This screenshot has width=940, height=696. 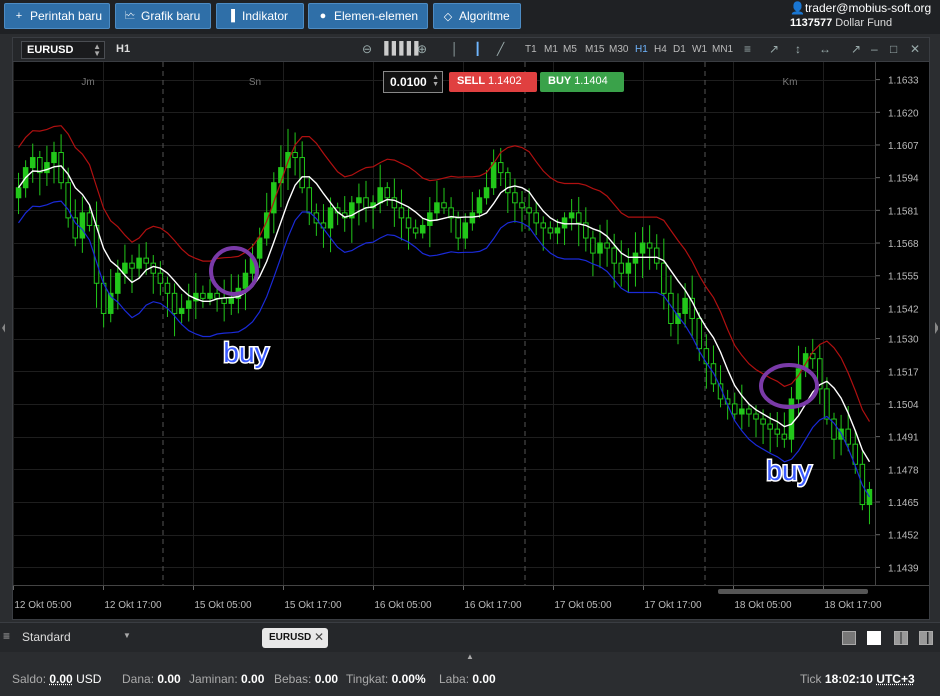 I want to click on timeframe-mn1: MN1, so click(x=722, y=49).